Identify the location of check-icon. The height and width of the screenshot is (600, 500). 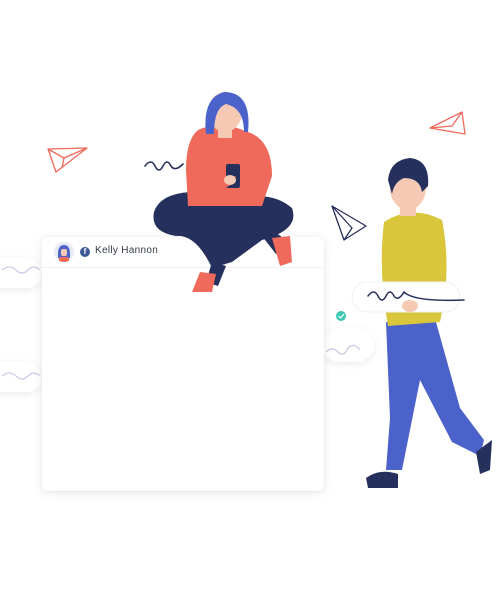
(341, 316).